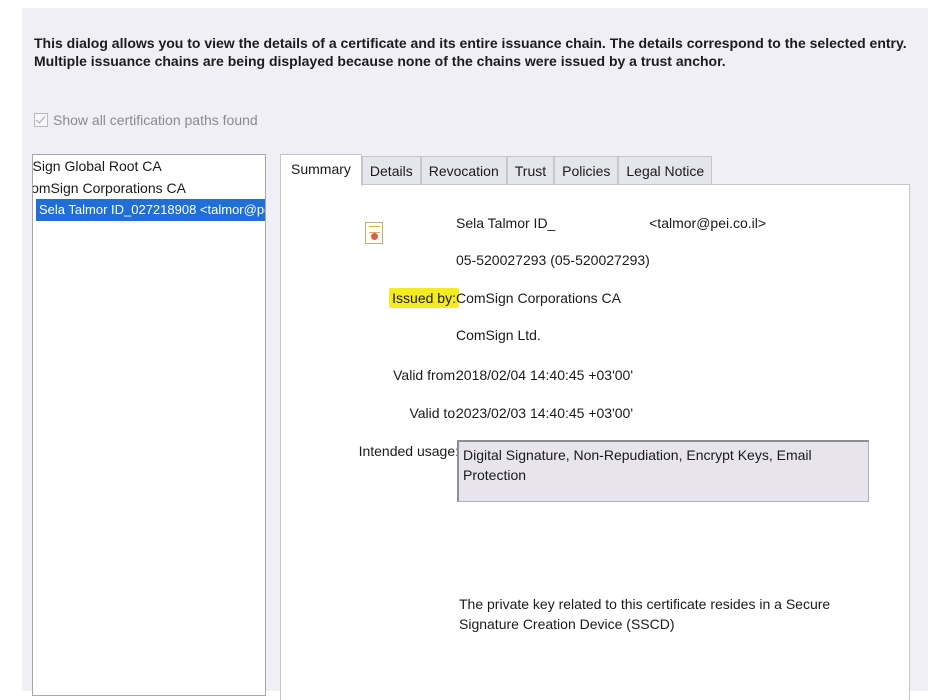 The image size is (930, 700). What do you see at coordinates (708, 223) in the screenshot?
I see `subject-email: <talmor@pei.co.il>` at bounding box center [708, 223].